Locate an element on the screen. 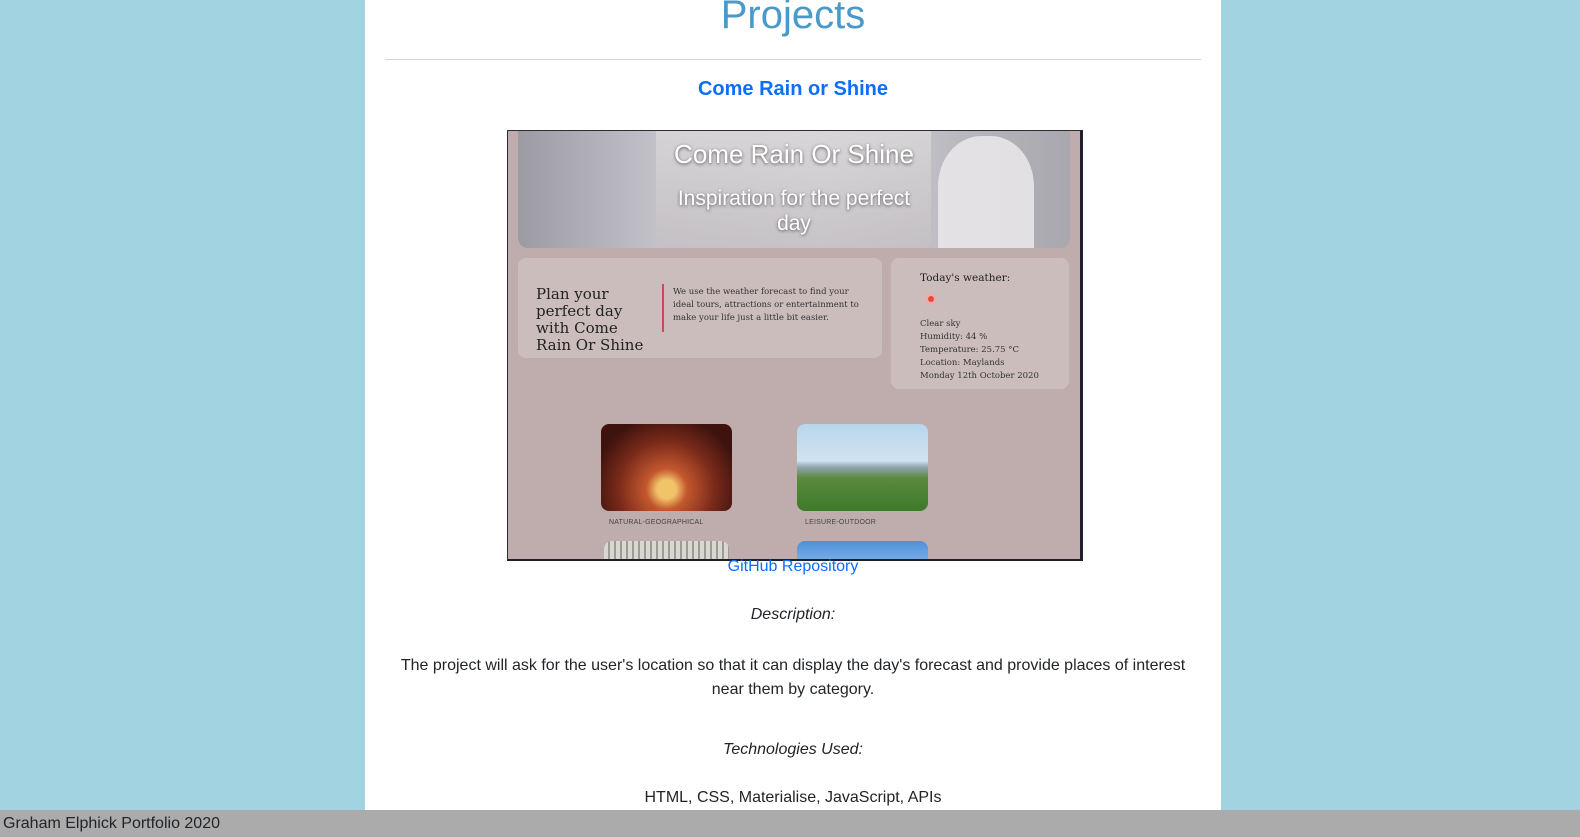  category-label-natural: NATURAL-GEOGRAPHICAL is located at coordinates (656, 522).